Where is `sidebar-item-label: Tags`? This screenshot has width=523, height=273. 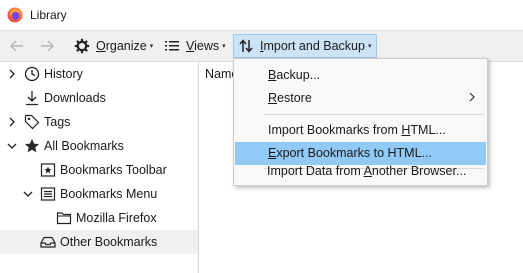 sidebar-item-label: Tags is located at coordinates (57, 122).